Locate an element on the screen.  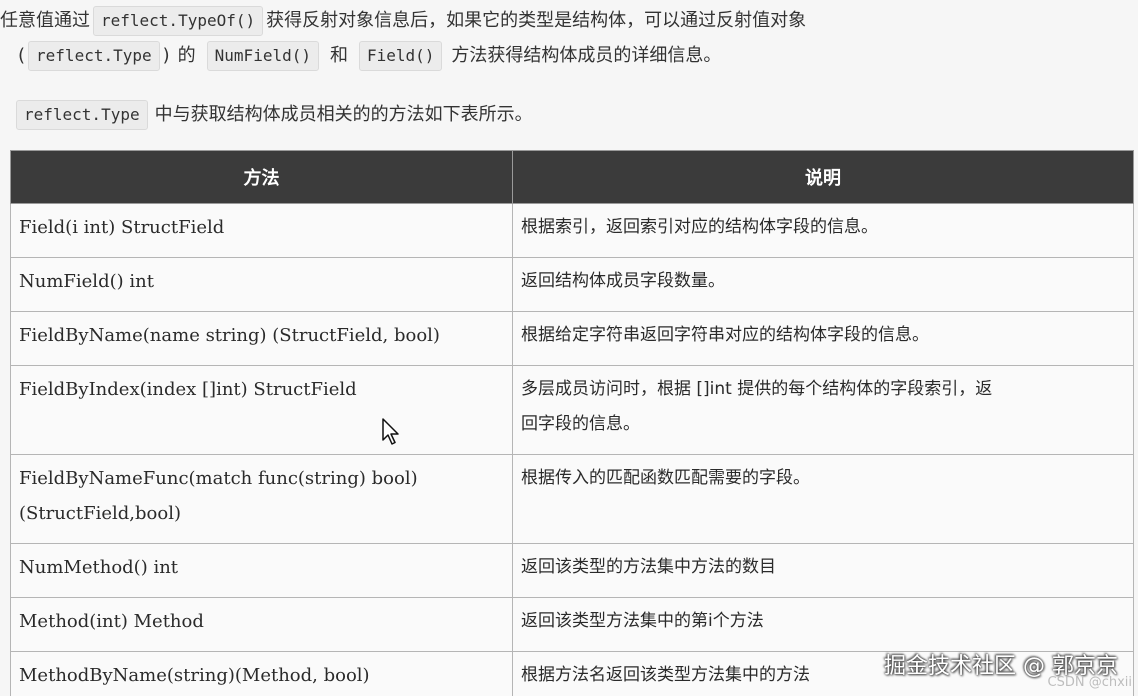
intro-text: 方法获得结构体成员的详细信息。 is located at coordinates (586, 55).